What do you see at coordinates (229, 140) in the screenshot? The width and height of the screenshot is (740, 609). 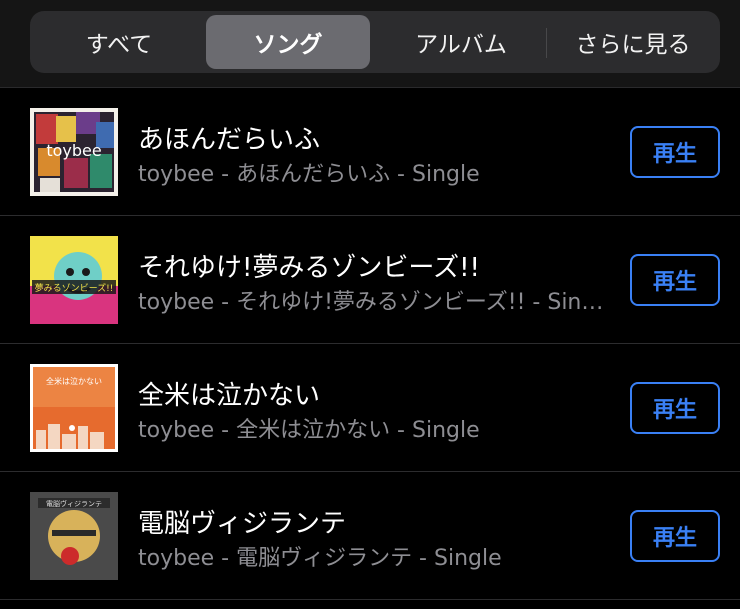 I see `song-title: あほんだらいふ` at bounding box center [229, 140].